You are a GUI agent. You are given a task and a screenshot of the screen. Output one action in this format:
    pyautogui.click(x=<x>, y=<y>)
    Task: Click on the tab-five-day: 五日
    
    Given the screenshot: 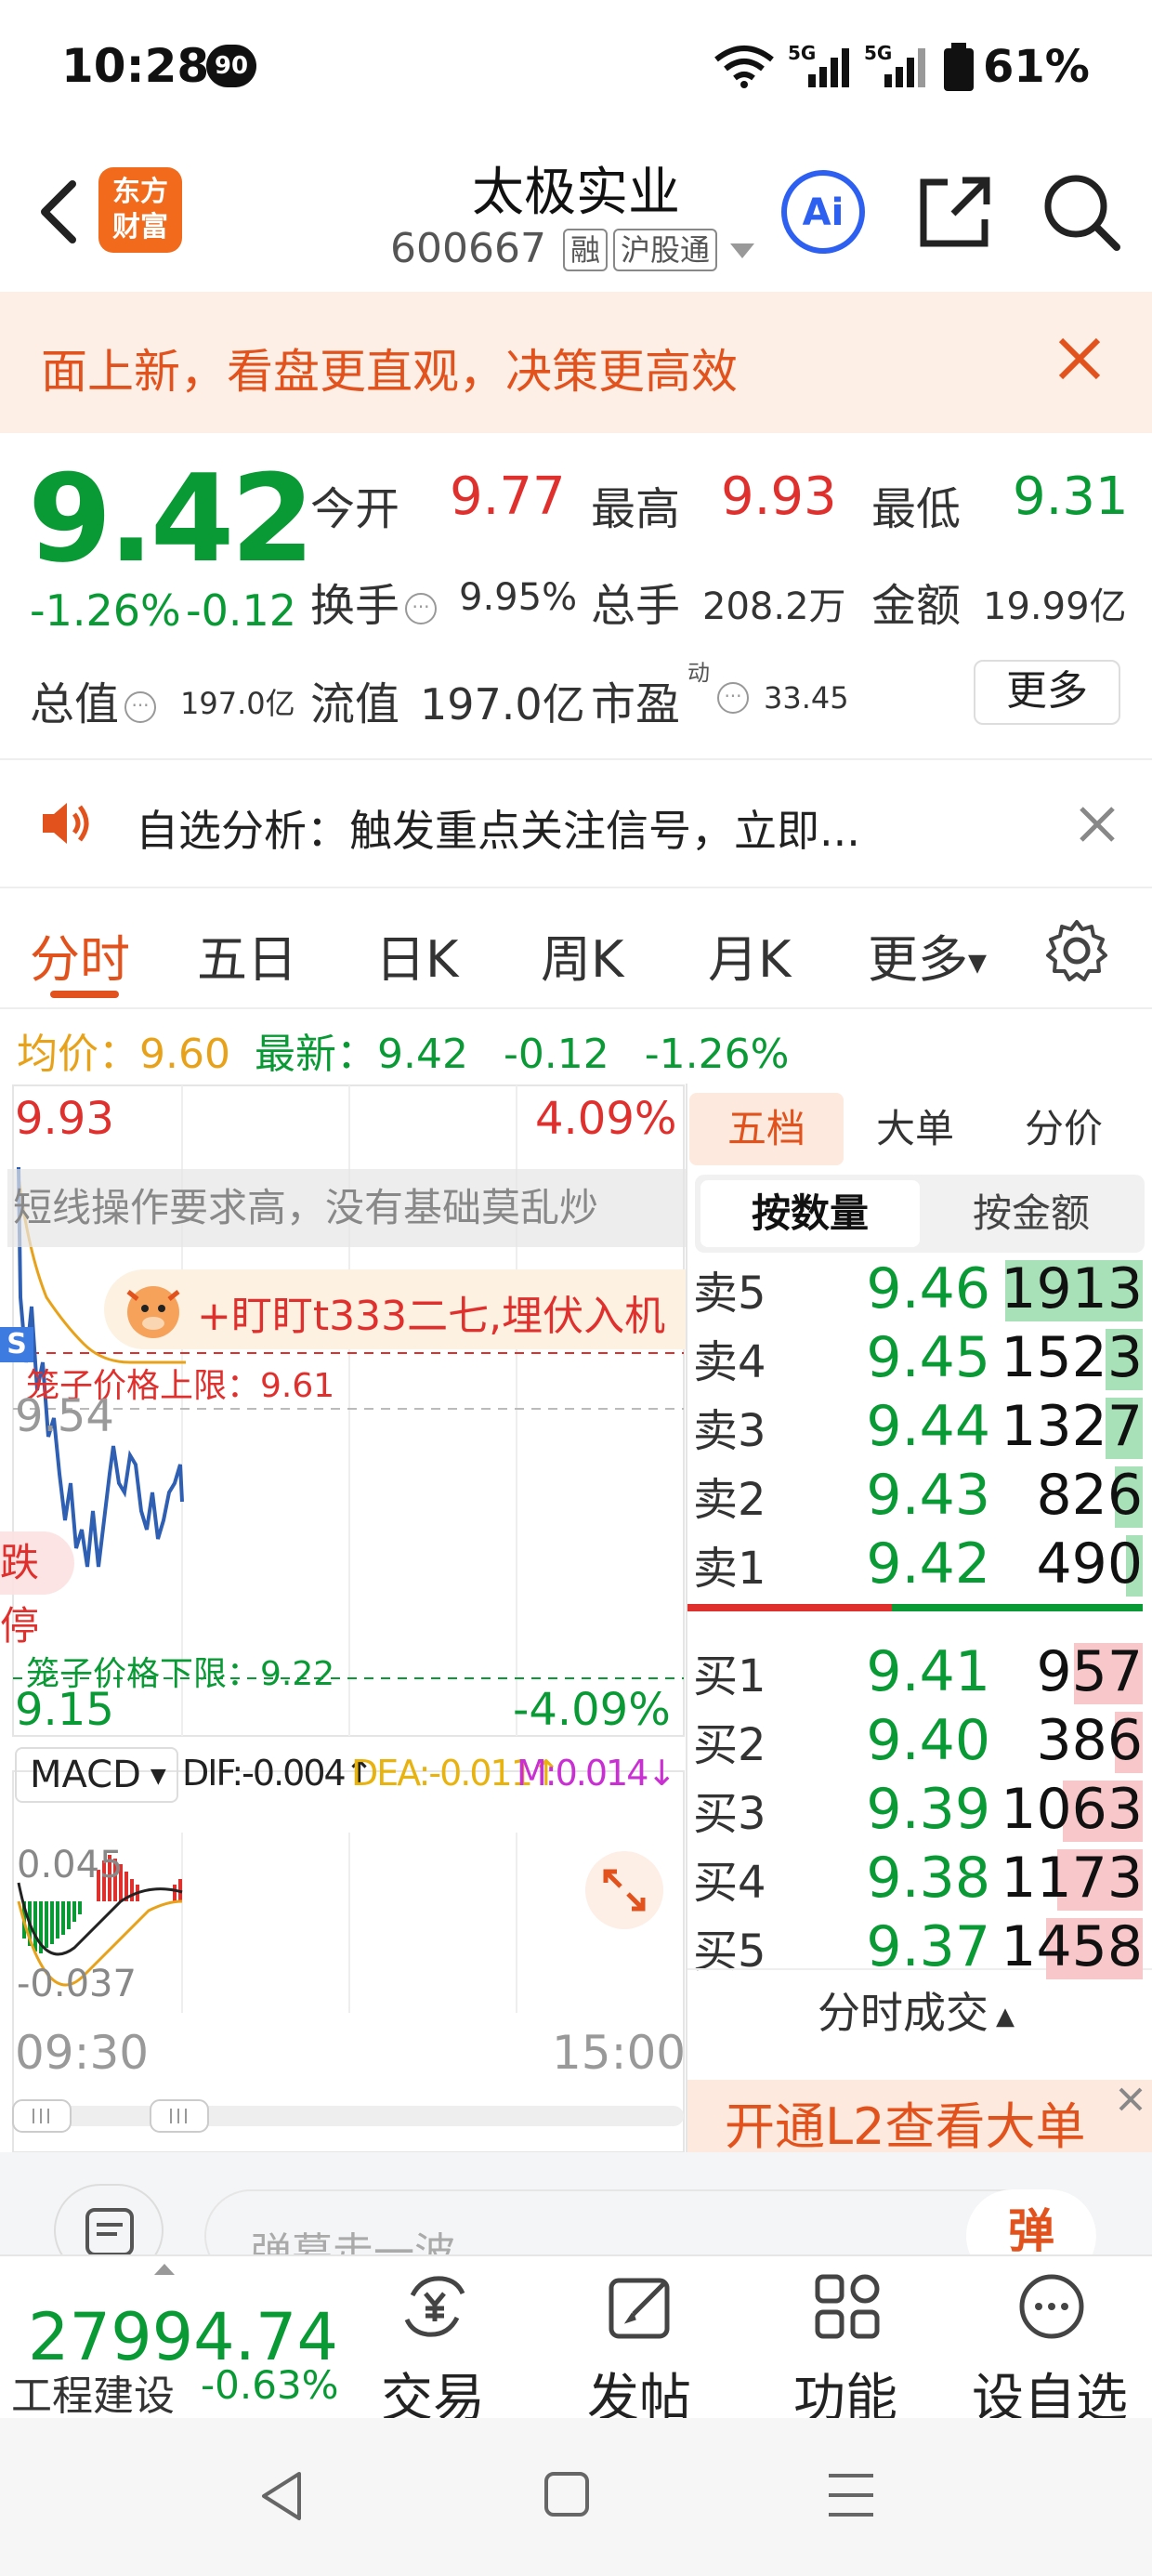 What is the action you would take?
    pyautogui.click(x=247, y=955)
    